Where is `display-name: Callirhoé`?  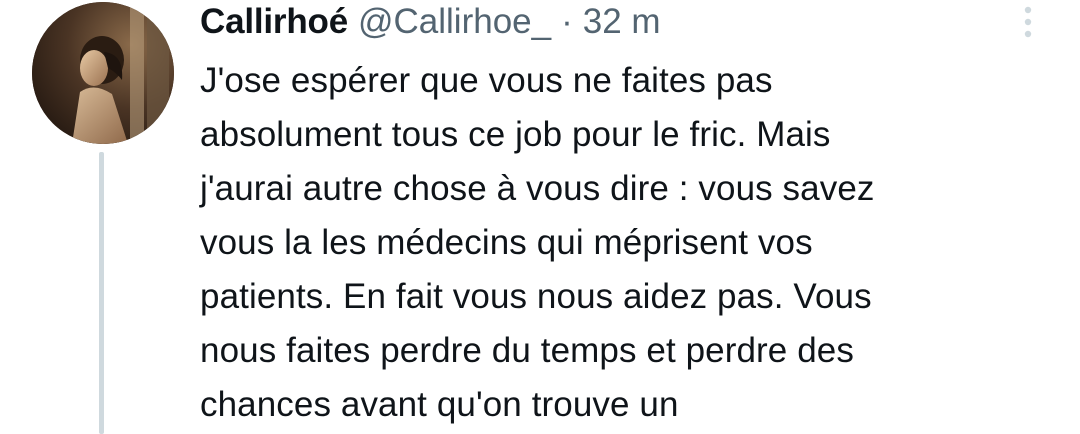
display-name: Callirhoé is located at coordinates (274, 22).